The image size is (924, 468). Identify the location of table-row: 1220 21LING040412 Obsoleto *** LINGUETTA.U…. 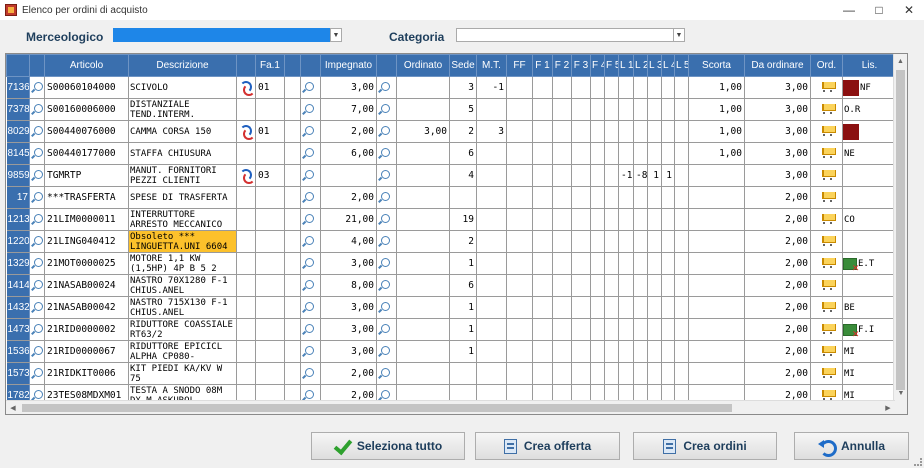
(451, 241).